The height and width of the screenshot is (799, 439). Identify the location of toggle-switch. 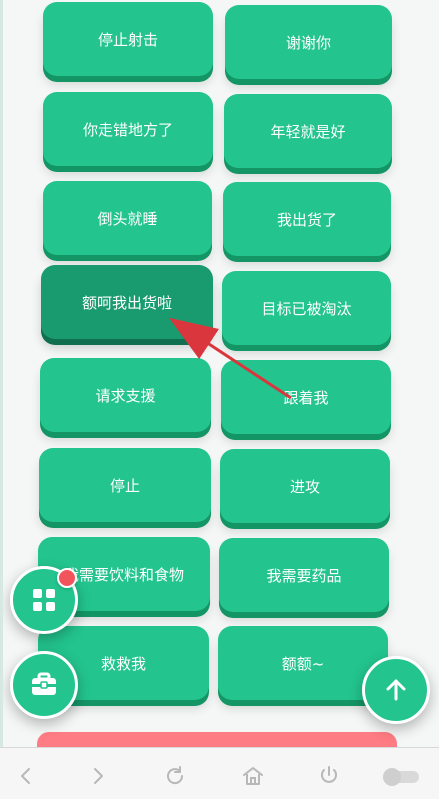
(402, 776).